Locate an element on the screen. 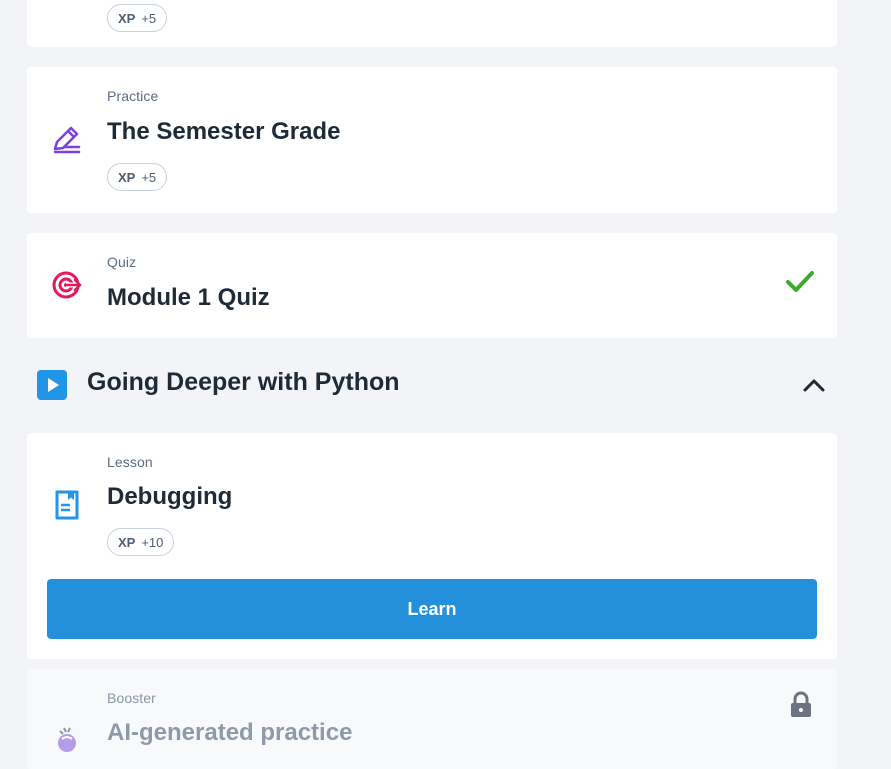 The width and height of the screenshot is (891, 769). card-title: The Semester Grade is located at coordinates (224, 131).